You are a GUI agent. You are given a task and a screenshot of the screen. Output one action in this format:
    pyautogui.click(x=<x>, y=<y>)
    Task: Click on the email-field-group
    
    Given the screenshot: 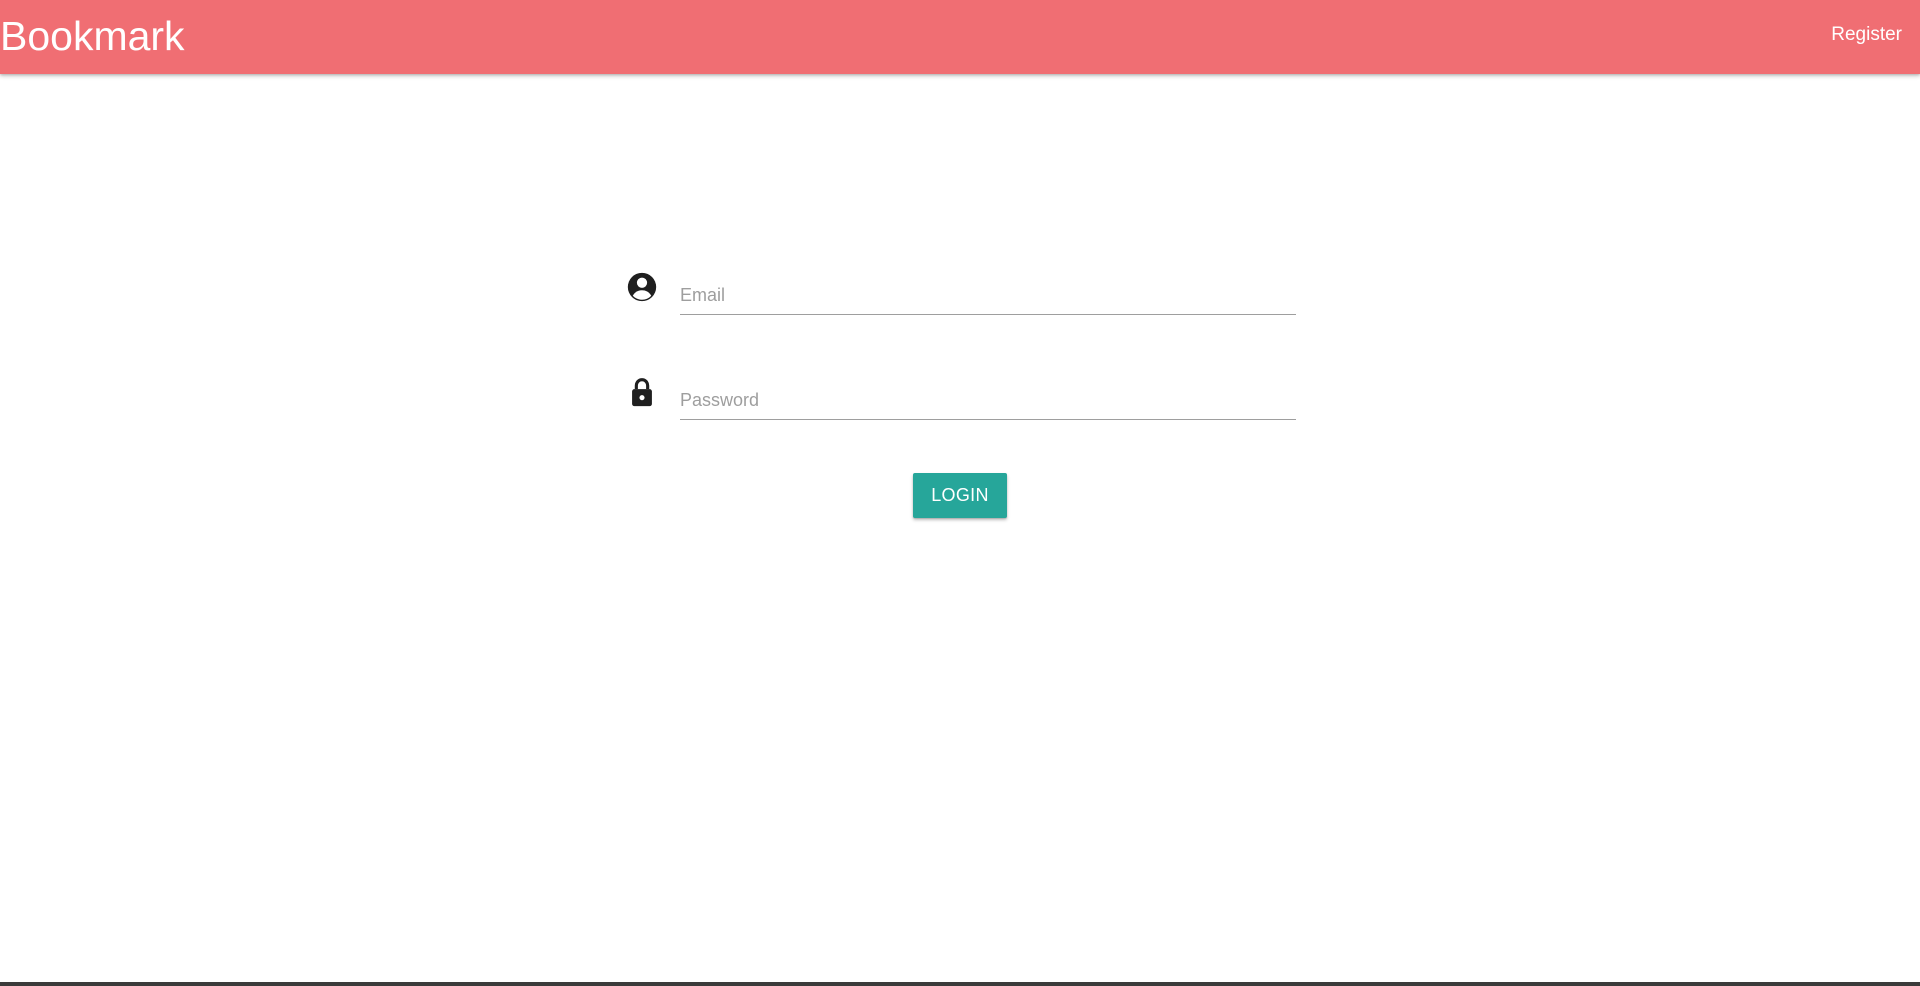 What is the action you would take?
    pyautogui.click(x=961, y=294)
    